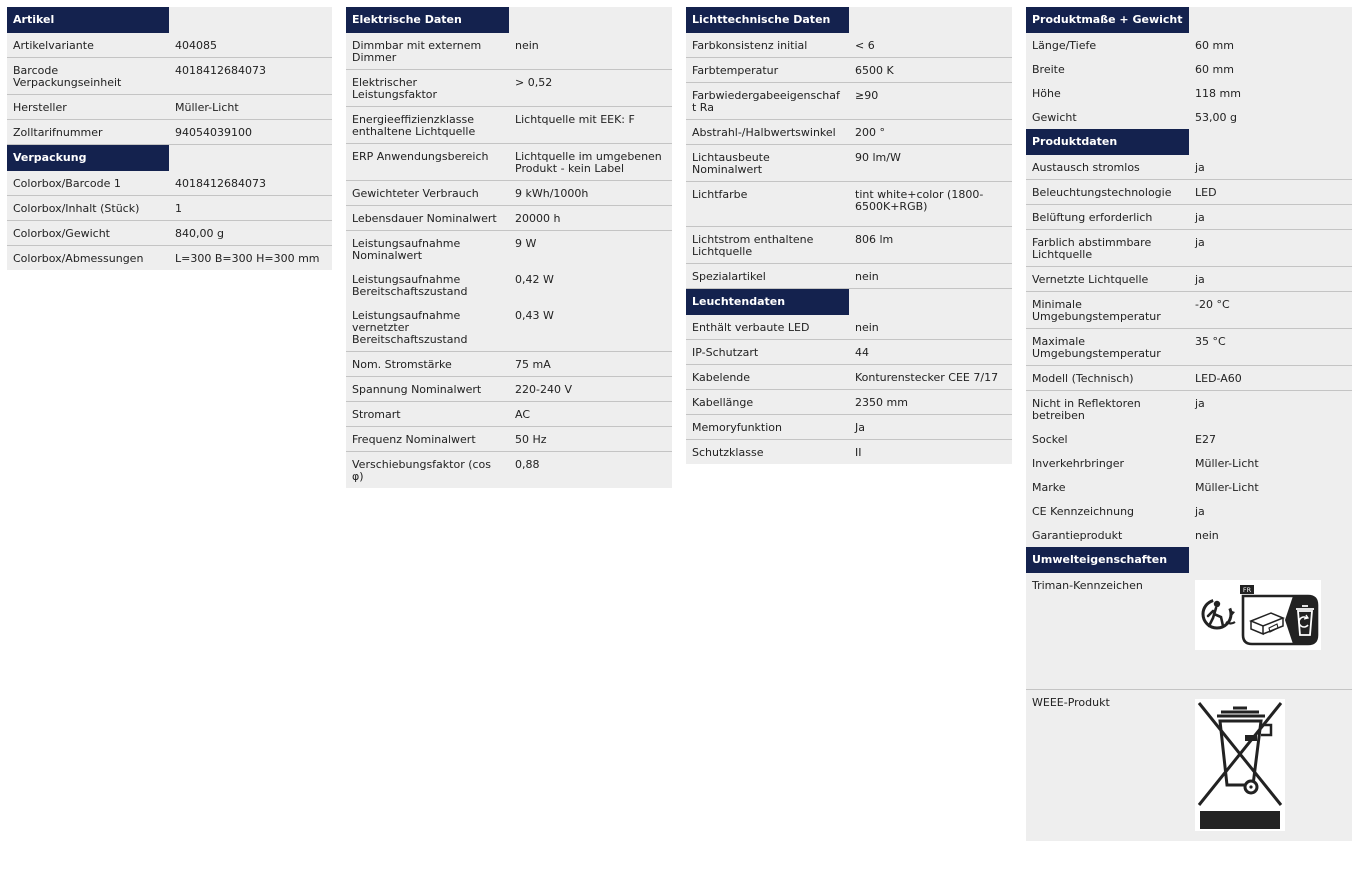 This screenshot has height=869, width=1352. I want to click on spec-value: 806 lm, so click(930, 245).